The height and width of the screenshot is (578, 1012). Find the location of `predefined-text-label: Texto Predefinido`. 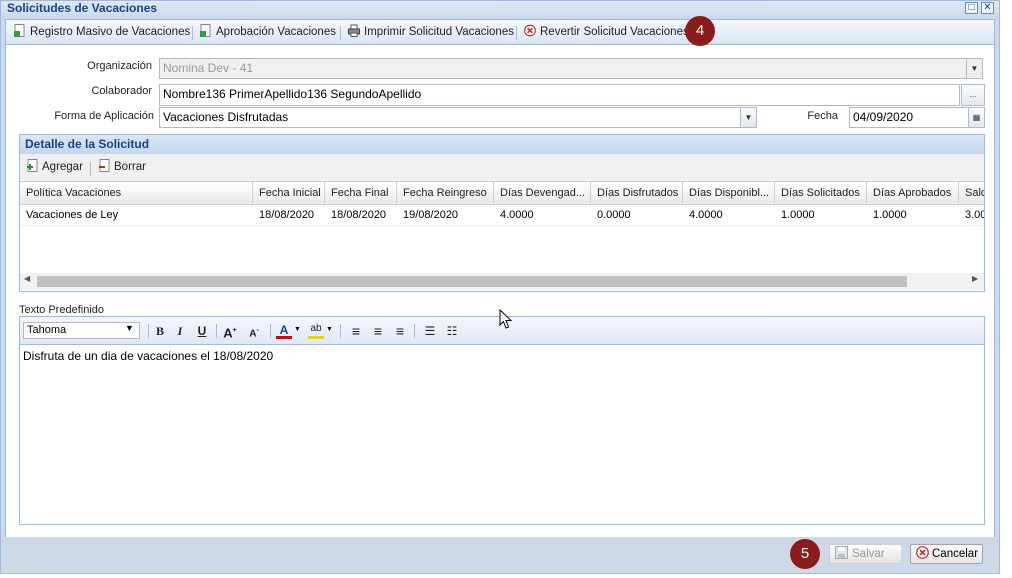

predefined-text-label: Texto Predefinido is located at coordinates (61, 310).